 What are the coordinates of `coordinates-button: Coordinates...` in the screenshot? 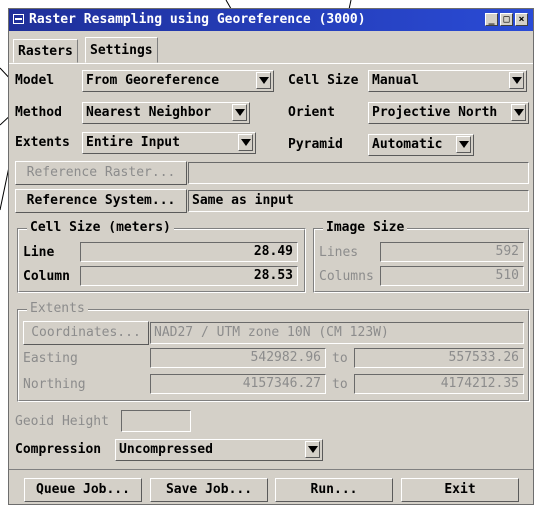 It's located at (86, 333).